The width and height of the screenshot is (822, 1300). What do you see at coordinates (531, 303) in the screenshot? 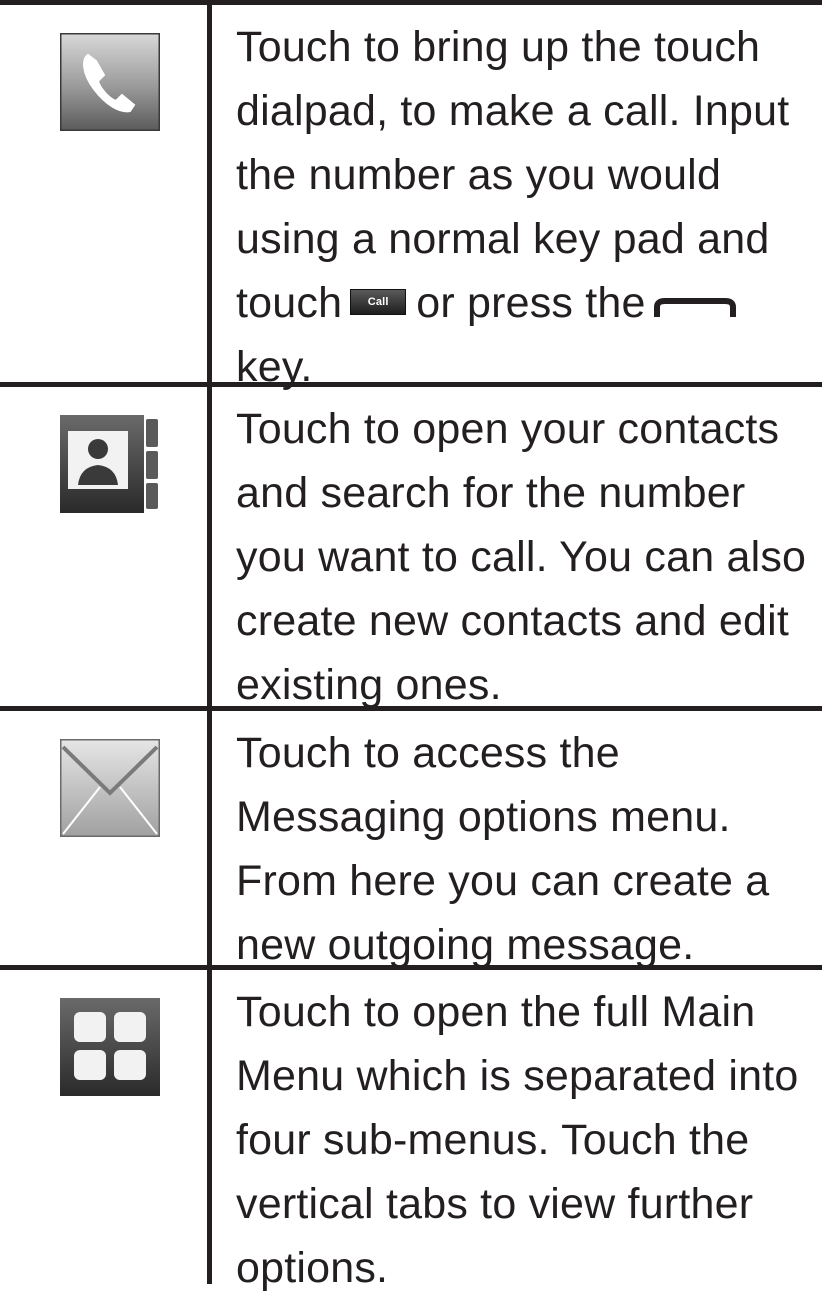
I see `description-text: or press the` at bounding box center [531, 303].